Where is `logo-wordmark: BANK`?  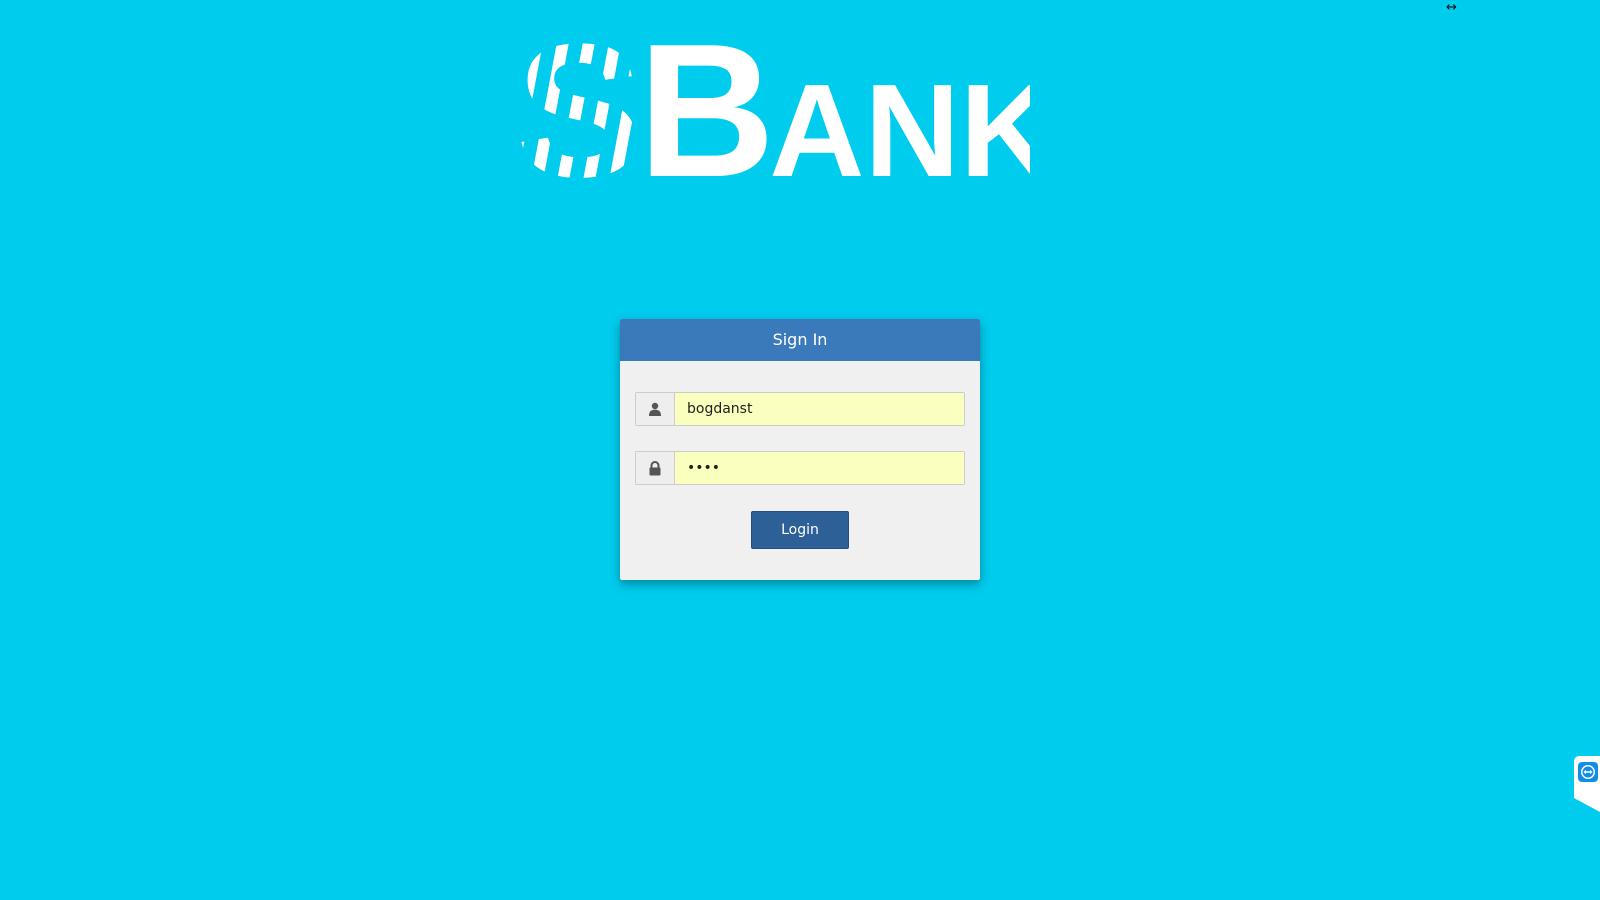
logo-wordmark: BANK is located at coordinates (834, 111).